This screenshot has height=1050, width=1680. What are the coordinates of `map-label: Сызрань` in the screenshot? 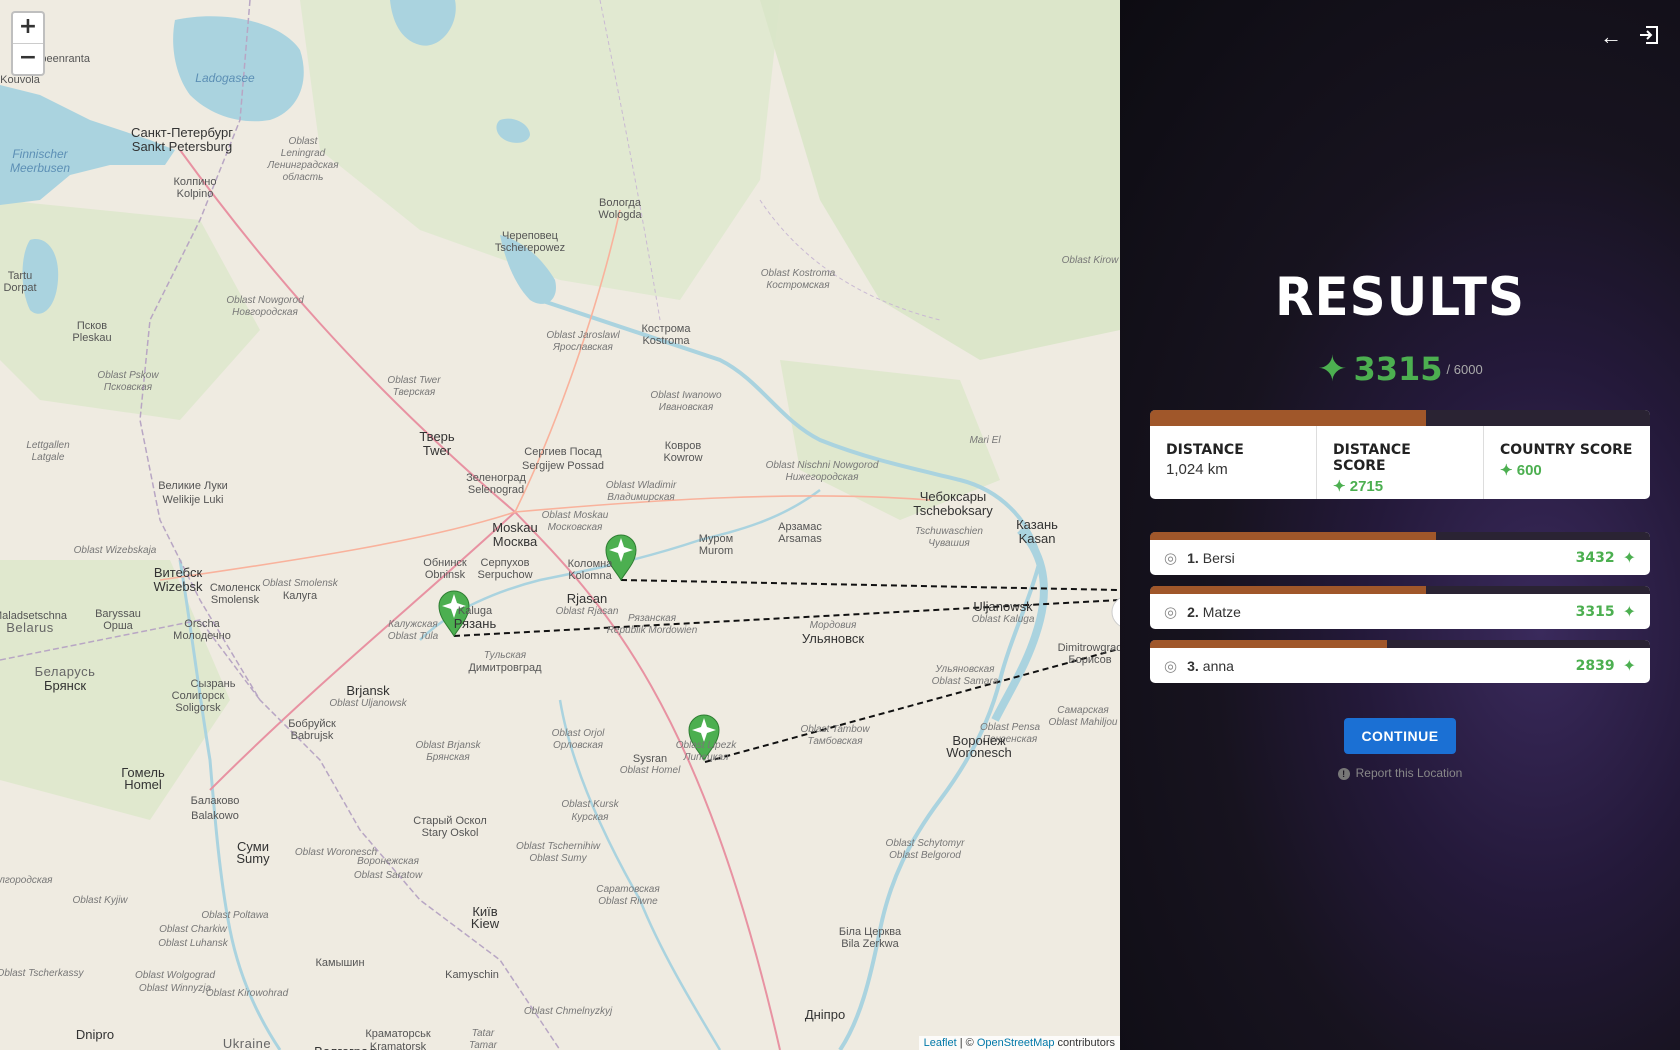 It's located at (213, 684).